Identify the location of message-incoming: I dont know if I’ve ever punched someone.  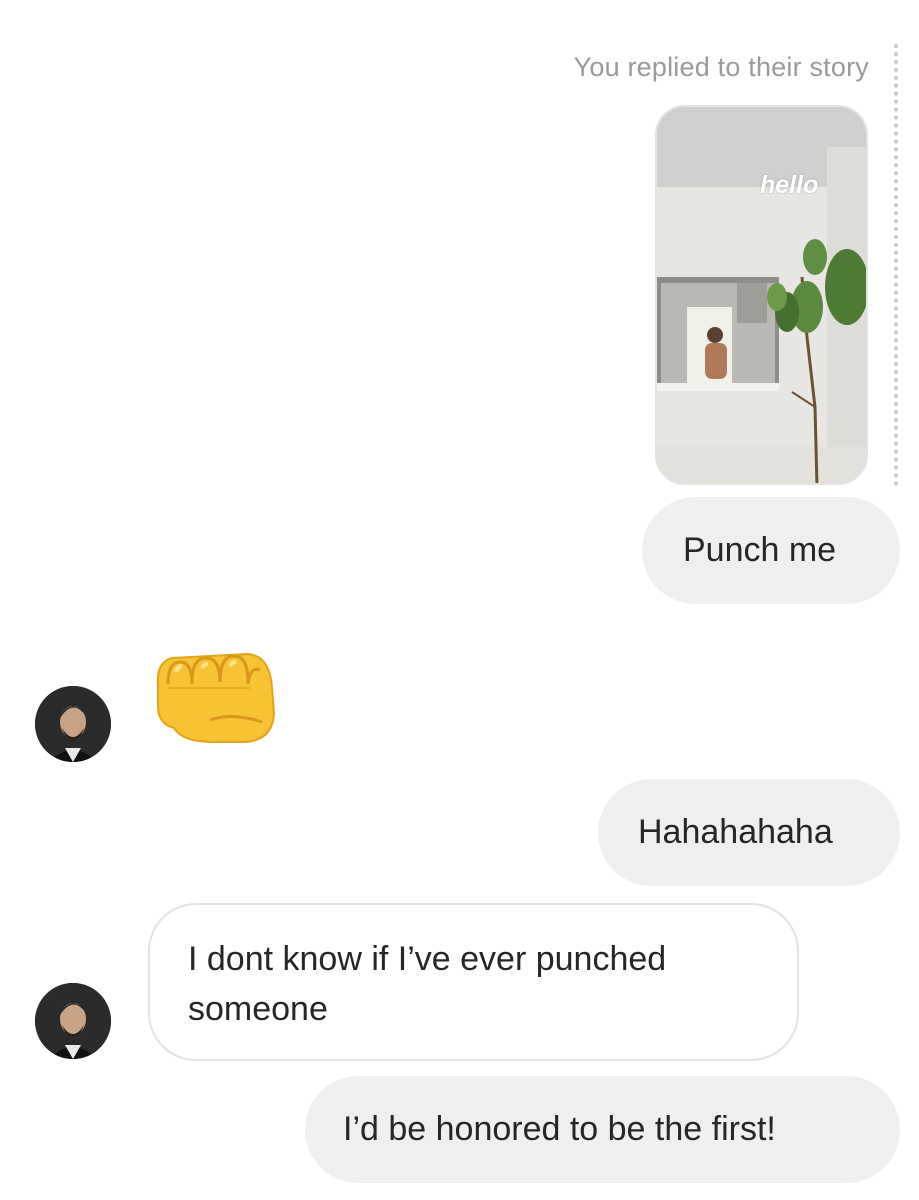
(473, 982).